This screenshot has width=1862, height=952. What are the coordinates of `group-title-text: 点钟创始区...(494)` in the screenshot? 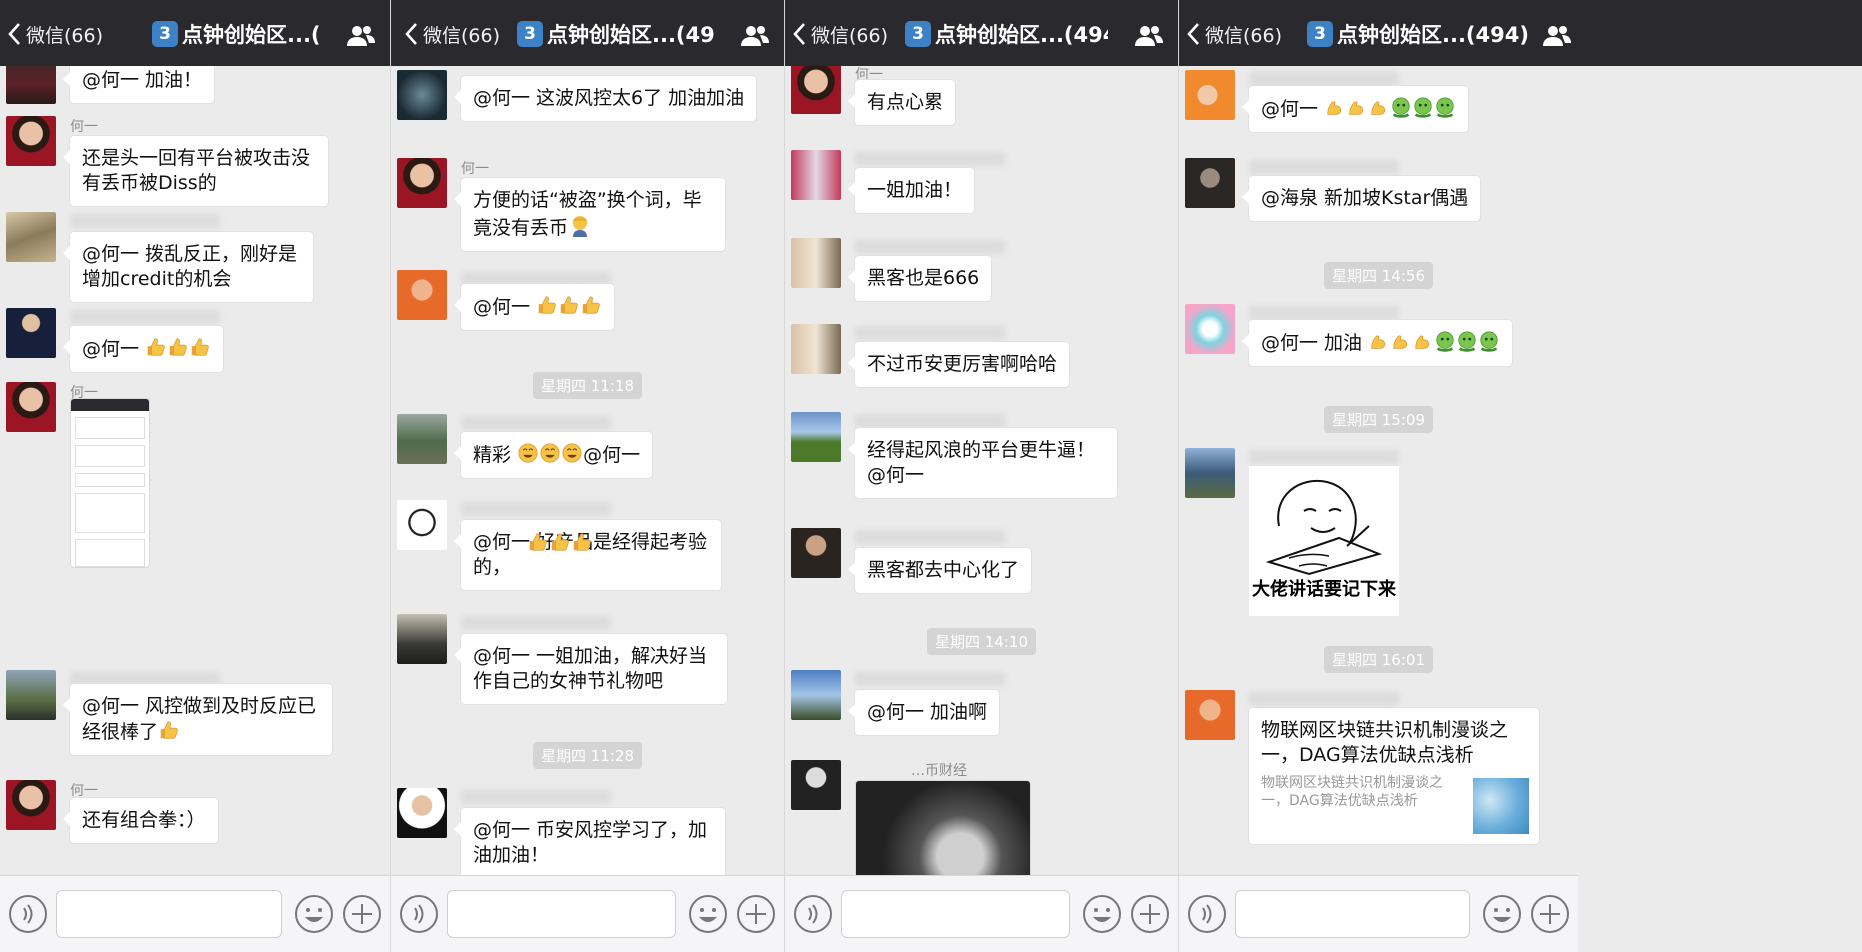 It's located at (1433, 35).